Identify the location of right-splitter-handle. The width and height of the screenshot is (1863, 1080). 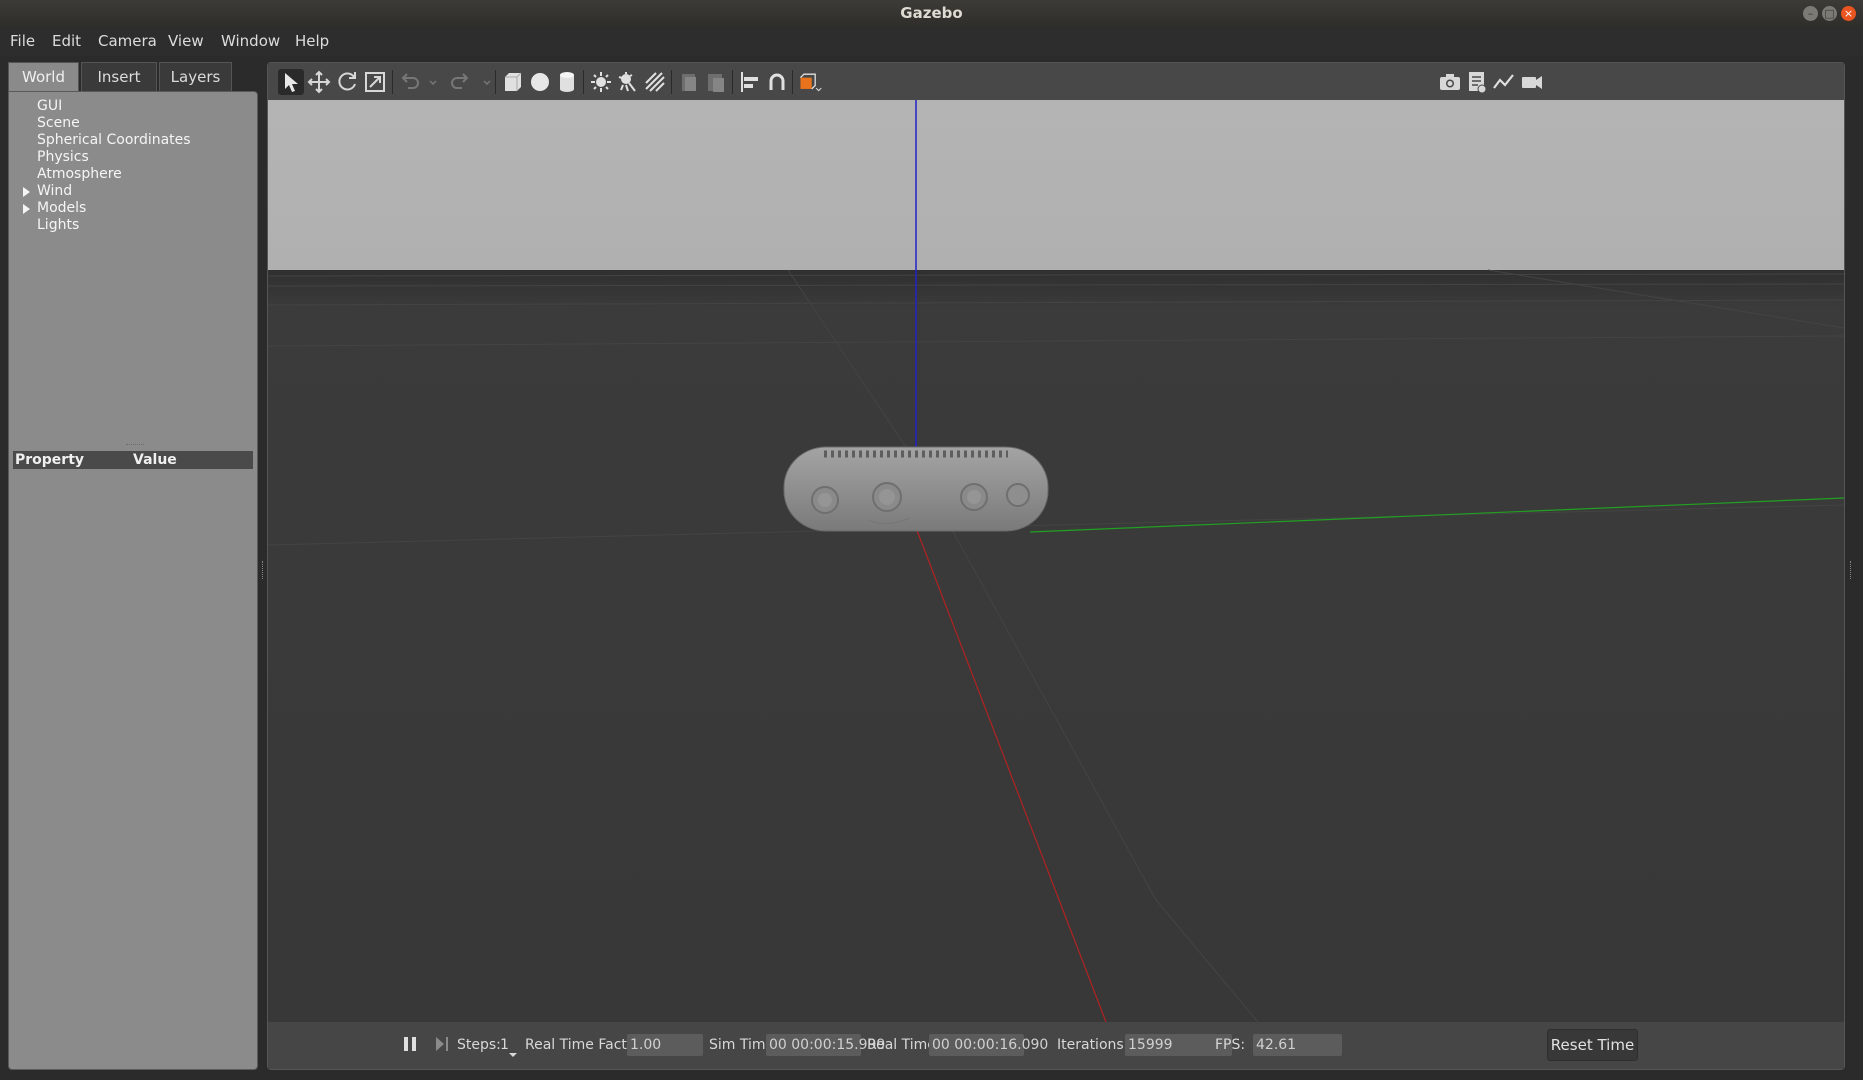
(1851, 570).